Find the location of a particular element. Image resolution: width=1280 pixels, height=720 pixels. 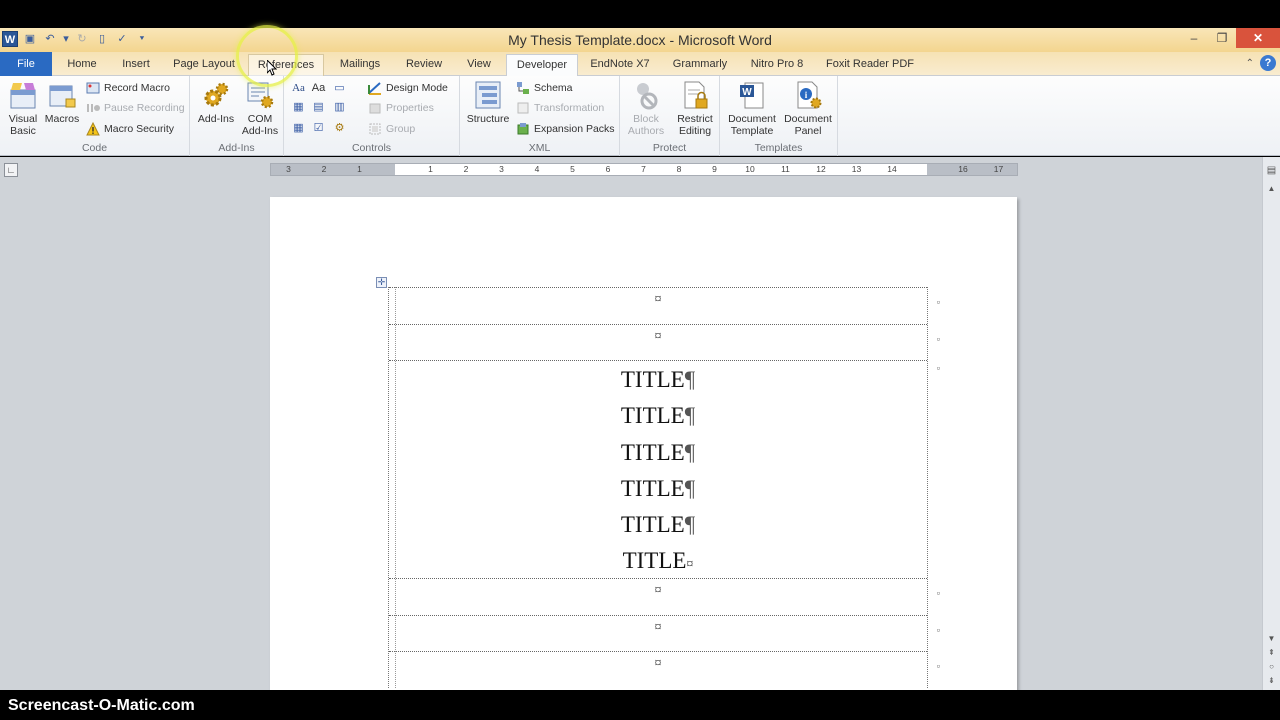

visual-basic-button: Visual Basic is located at coordinates (23, 108).